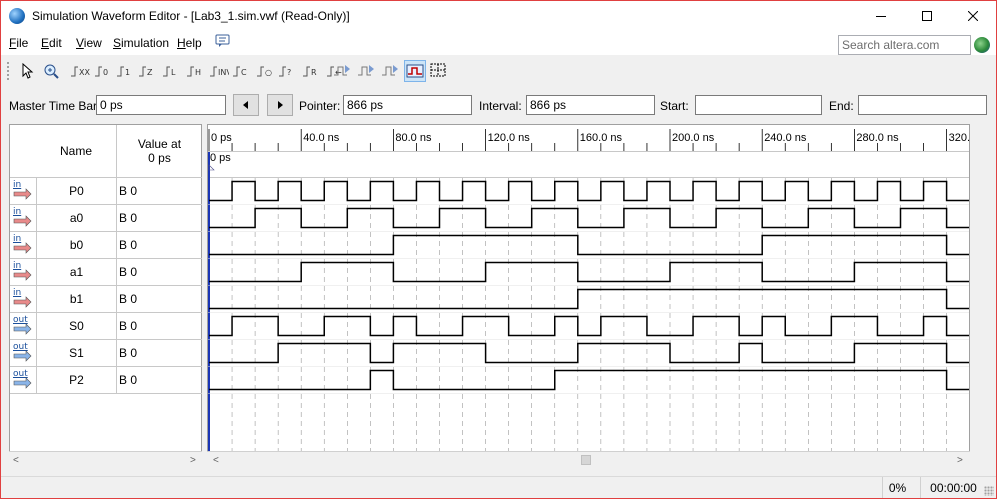  I want to click on ruler-tick-label: 160.0 ns, so click(601, 138).